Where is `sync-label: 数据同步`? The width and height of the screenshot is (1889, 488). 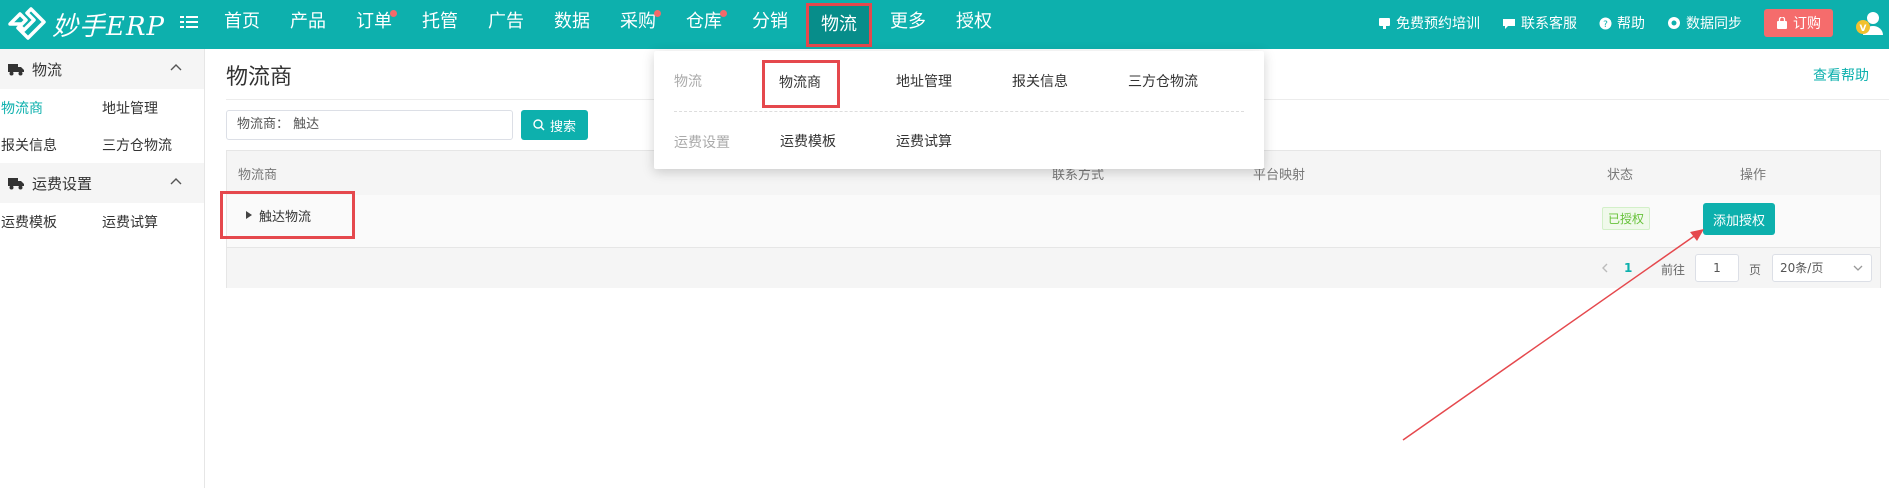
sync-label: 数据同步 is located at coordinates (1714, 24).